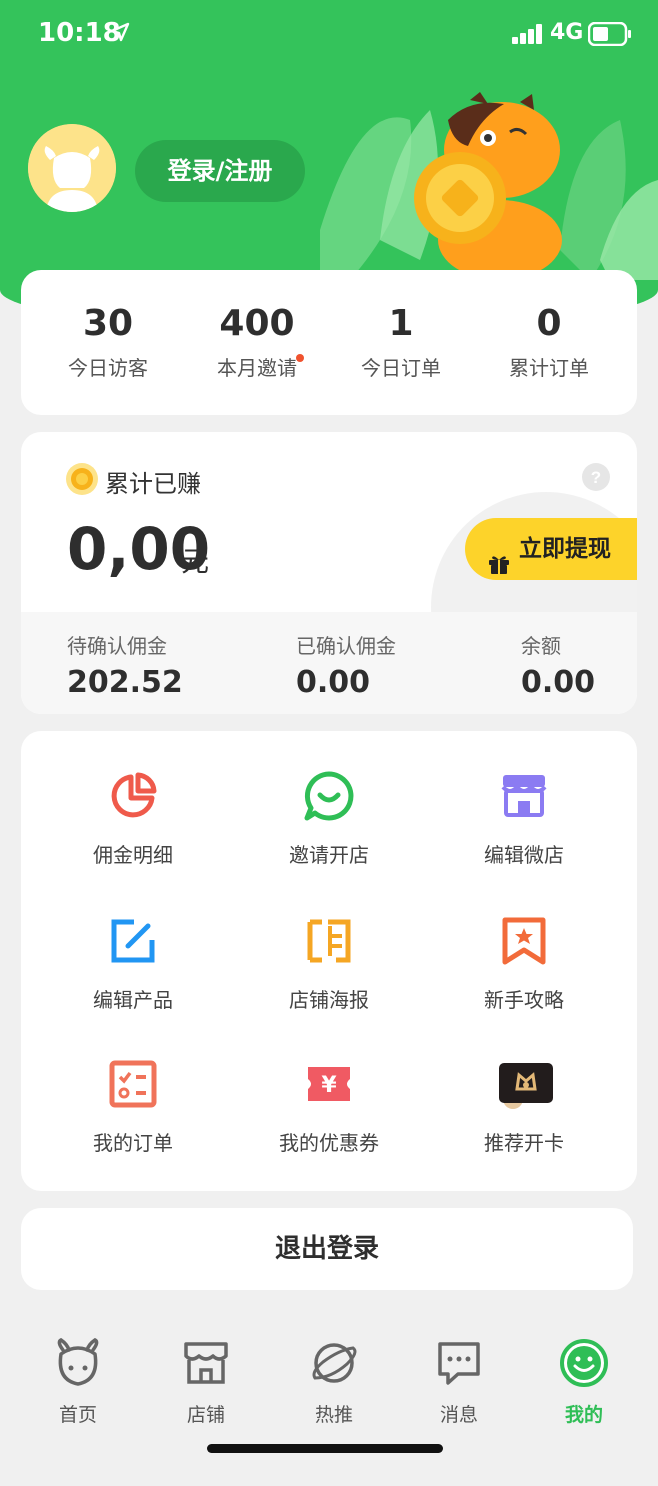  Describe the element at coordinates (333, 682) in the screenshot. I see `confirmed-value: 0.00` at that location.